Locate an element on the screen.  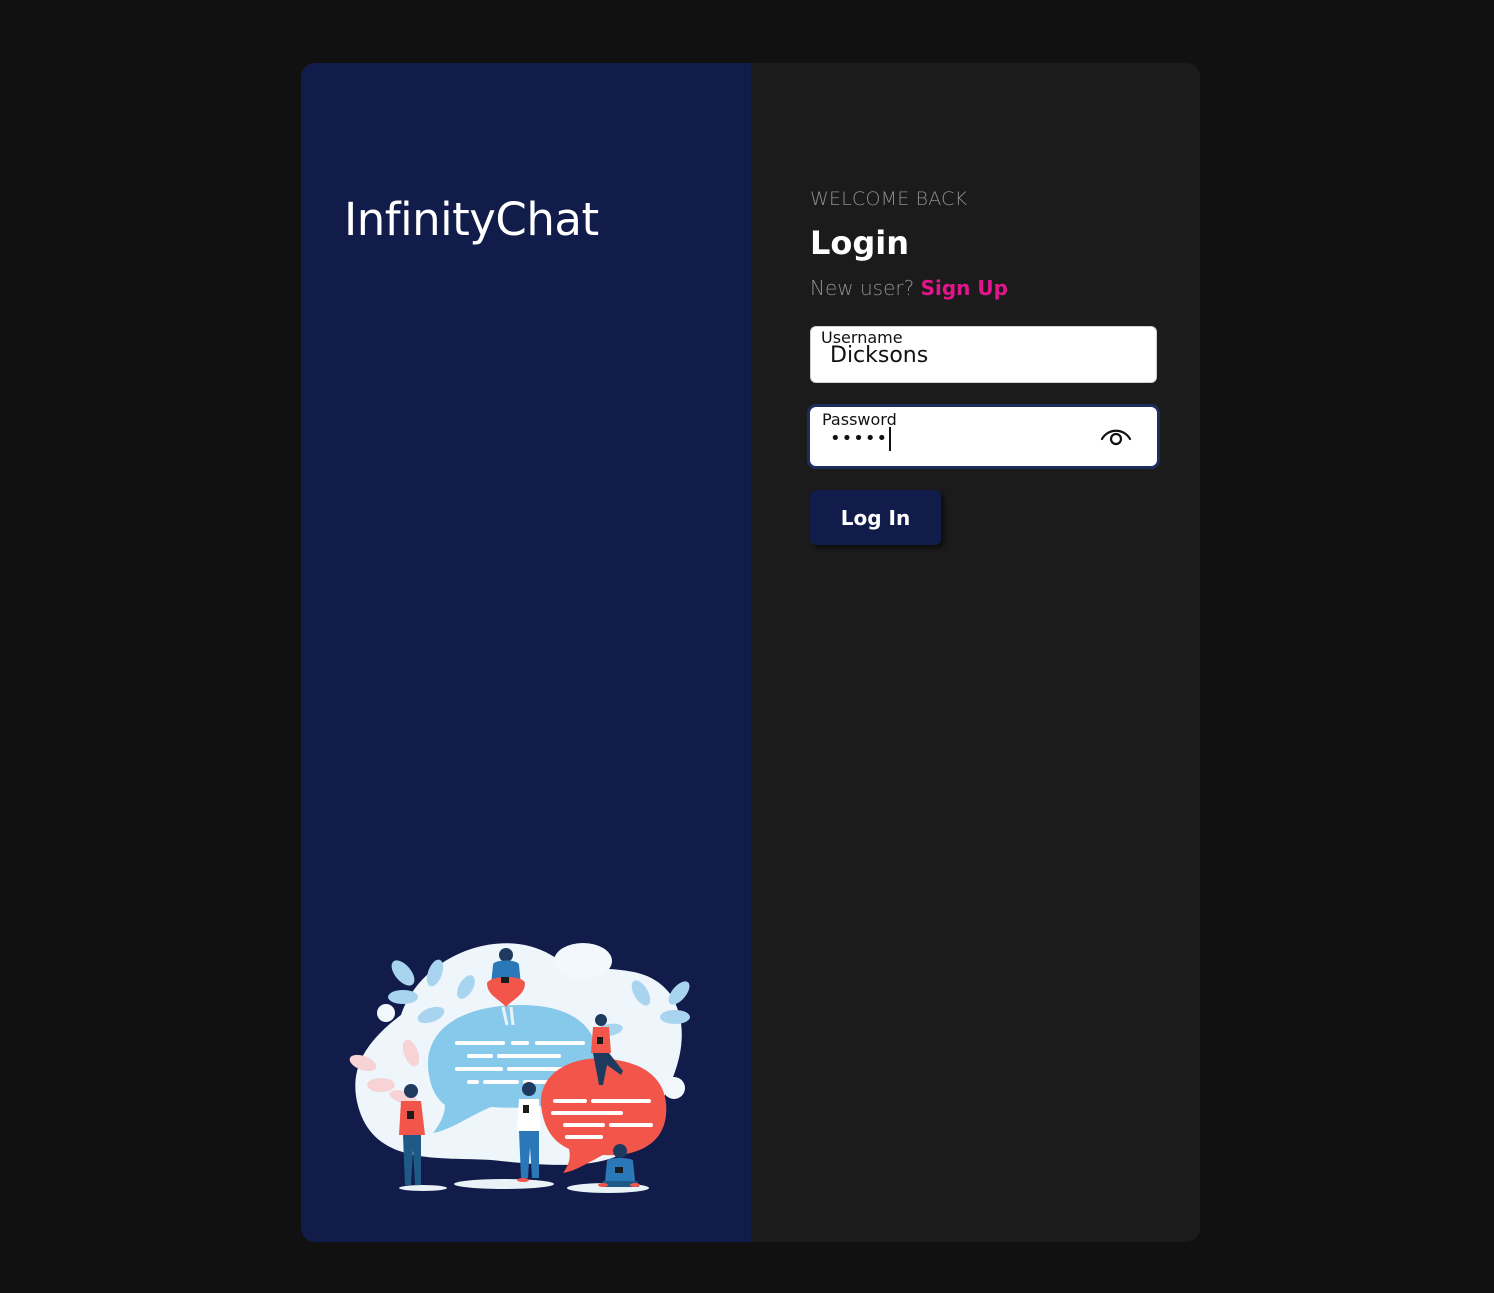
password-mask: ••••• is located at coordinates (859, 438).